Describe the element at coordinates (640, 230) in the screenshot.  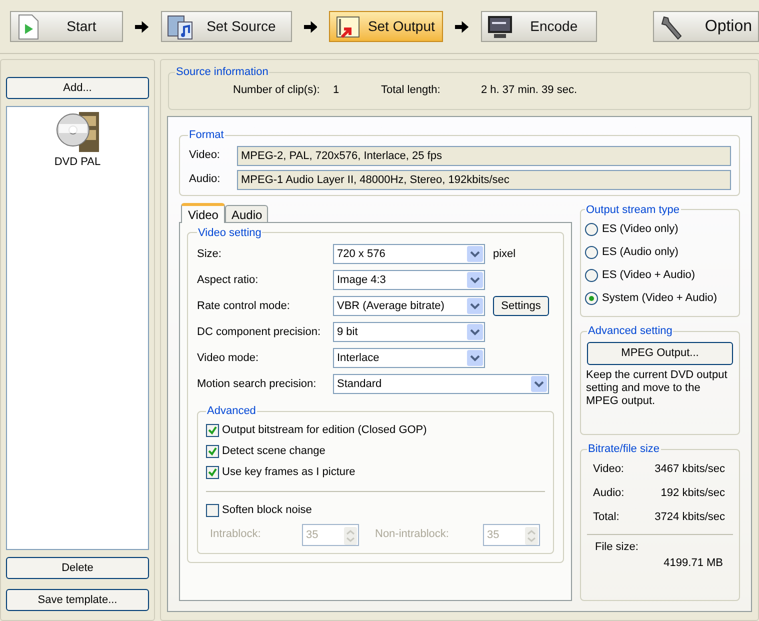
I see `radio-label: ES (Video only)` at that location.